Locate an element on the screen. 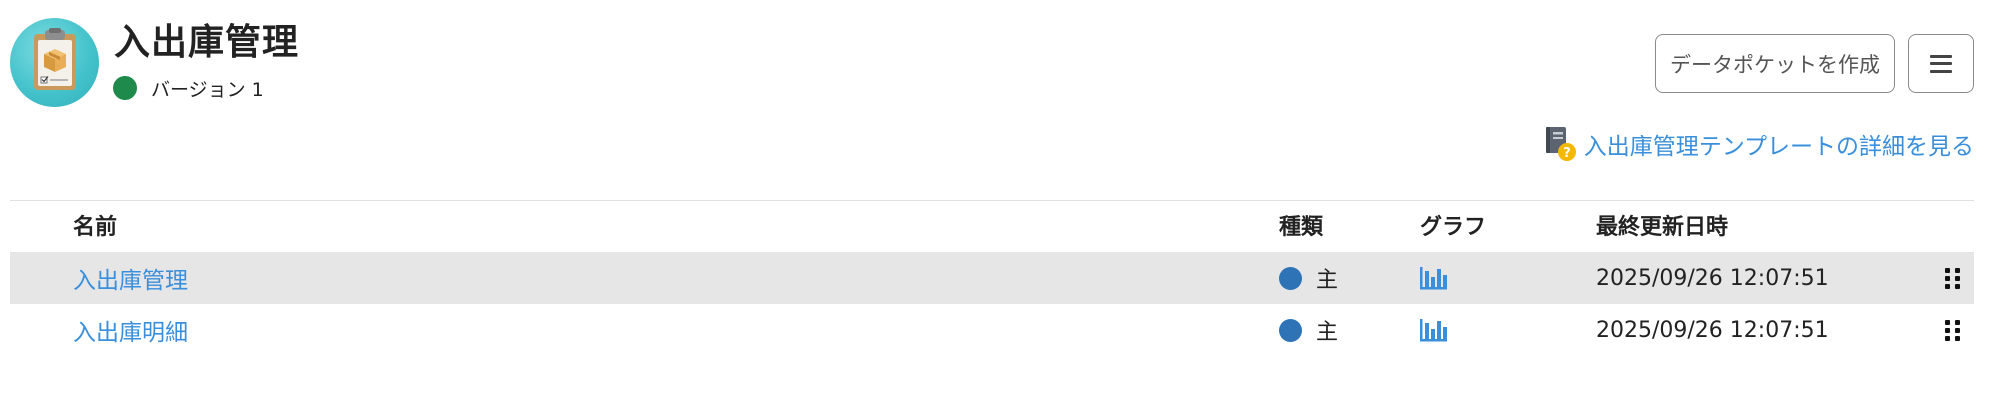 The image size is (1992, 401). page-title: 入出庫管理 is located at coordinates (207, 42).